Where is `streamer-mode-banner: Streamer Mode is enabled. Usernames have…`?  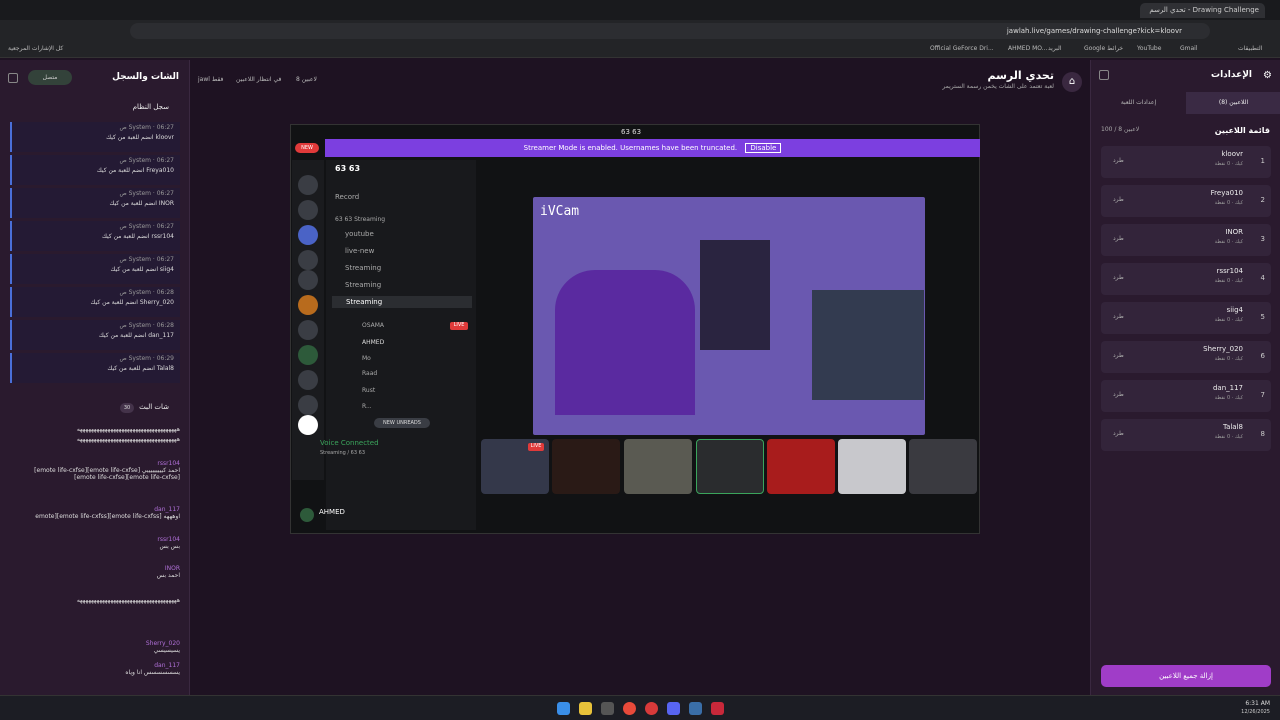
streamer-mode-banner: Streamer Mode is enabled. Usernames have… is located at coordinates (652, 148).